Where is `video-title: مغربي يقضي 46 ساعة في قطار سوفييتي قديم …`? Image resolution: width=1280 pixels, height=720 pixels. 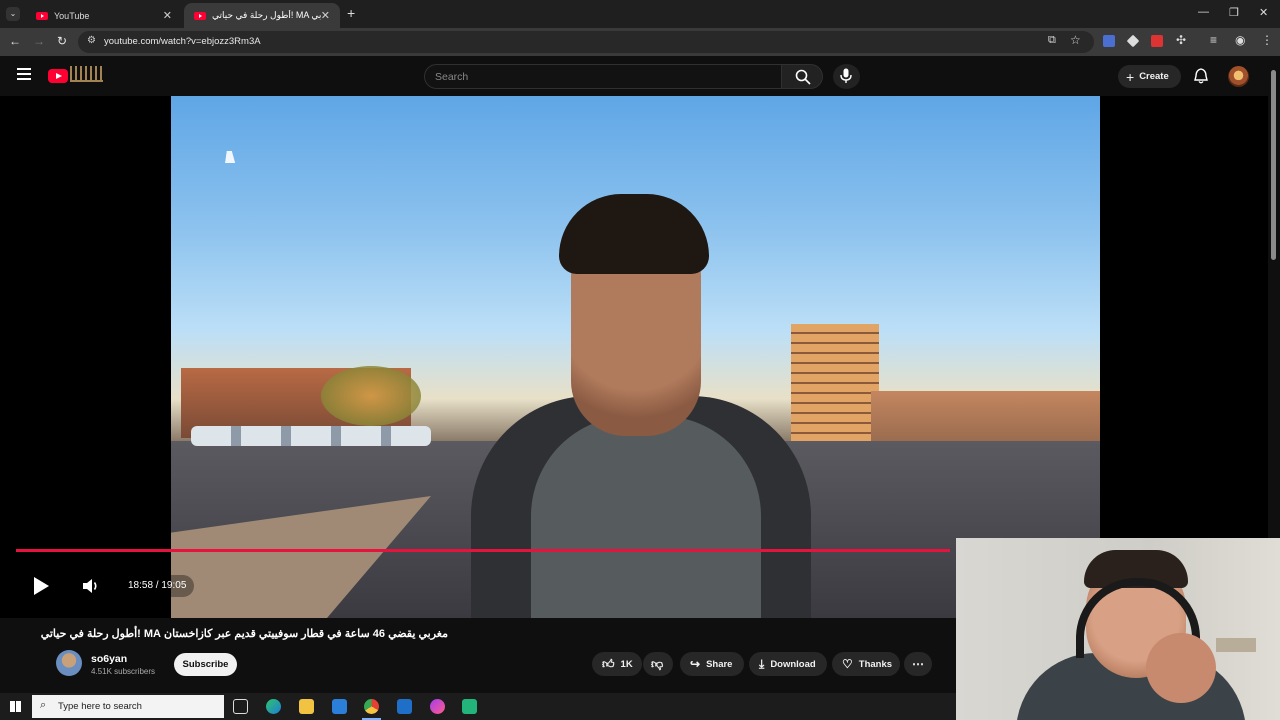
video-title: مغربي يقضي 46 ساعة في قطار سوفييتي قديم … is located at coordinates (244, 634).